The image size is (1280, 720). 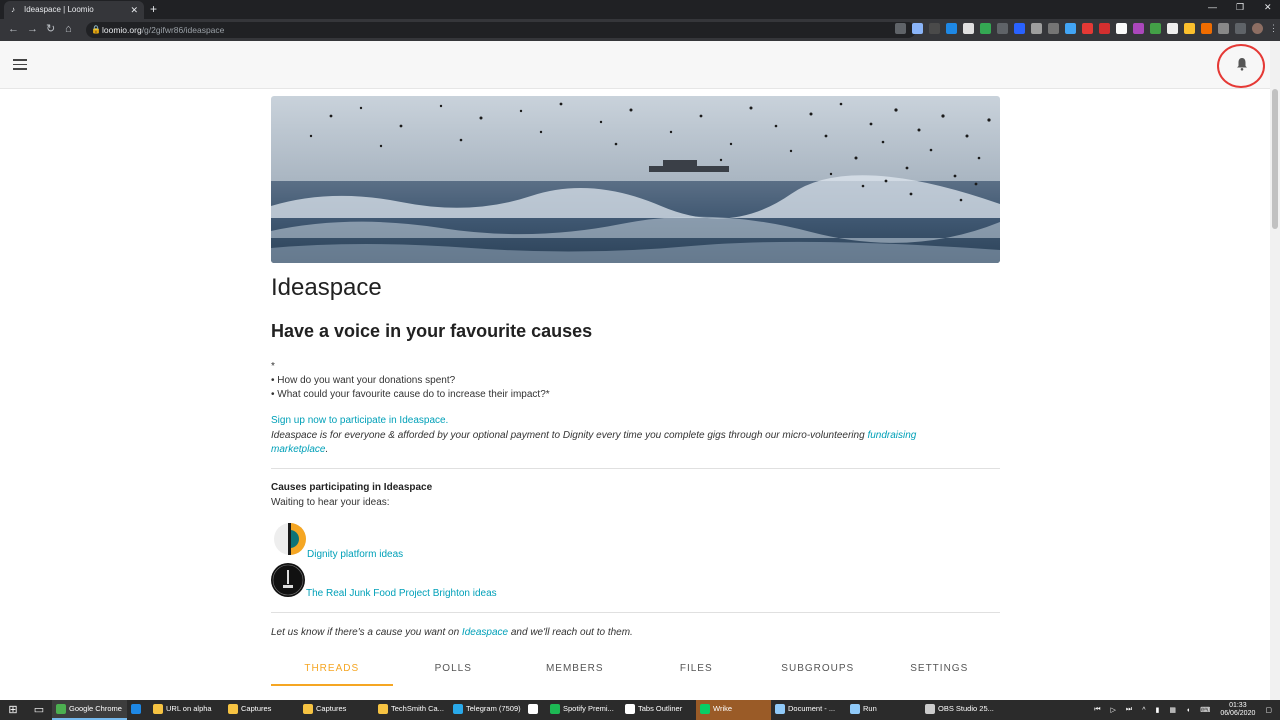 What do you see at coordinates (1158, 710) in the screenshot?
I see `battery-icon: ▮` at bounding box center [1158, 710].